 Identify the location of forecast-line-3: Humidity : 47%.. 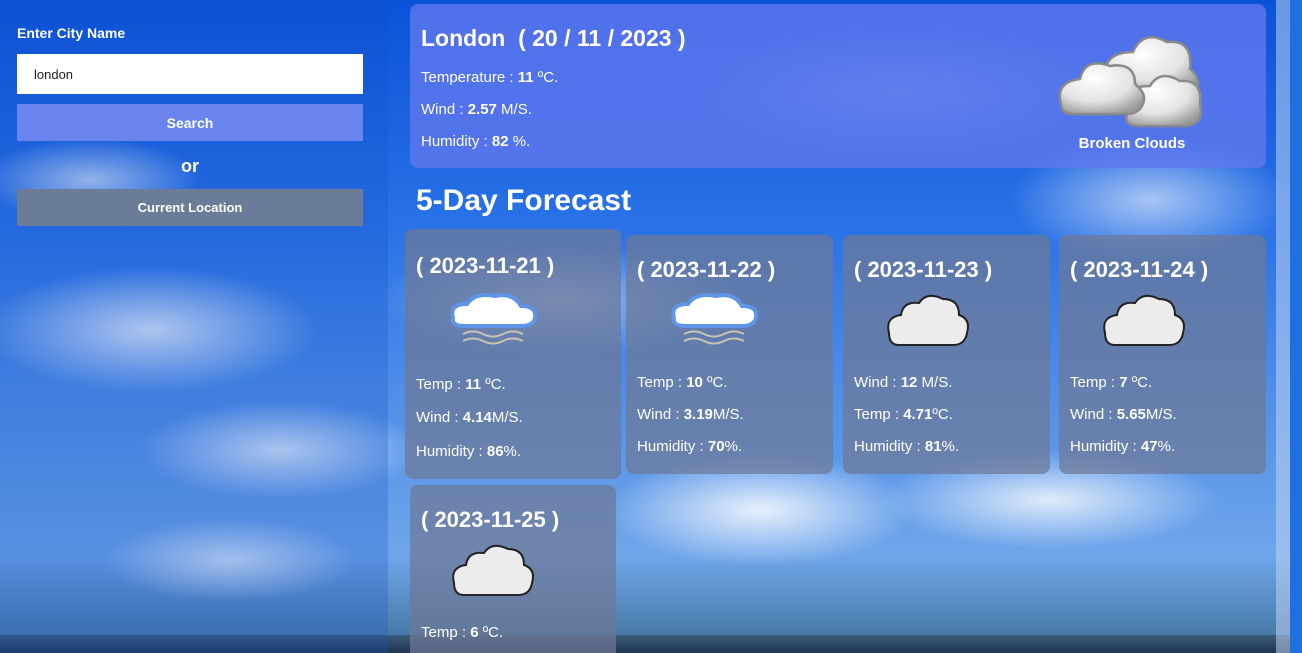
(1123, 446).